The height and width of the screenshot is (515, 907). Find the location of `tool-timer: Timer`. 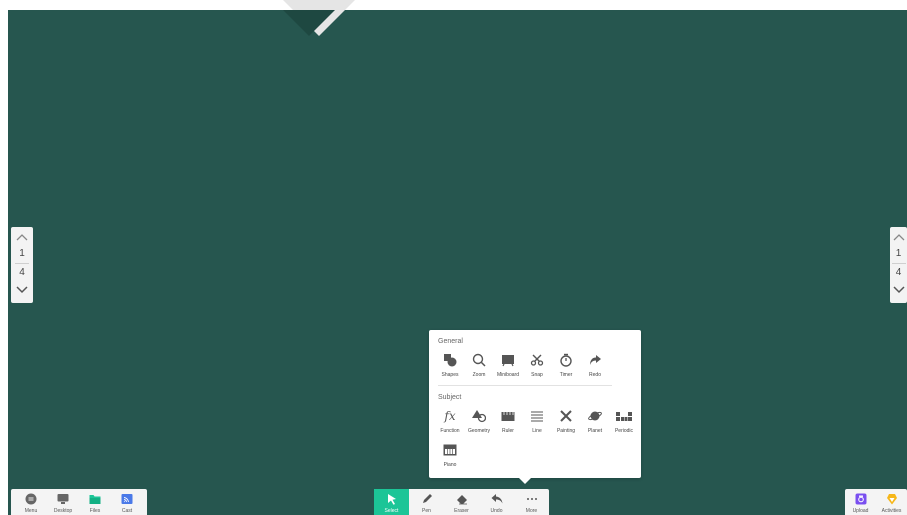

tool-timer: Timer is located at coordinates (566, 365).